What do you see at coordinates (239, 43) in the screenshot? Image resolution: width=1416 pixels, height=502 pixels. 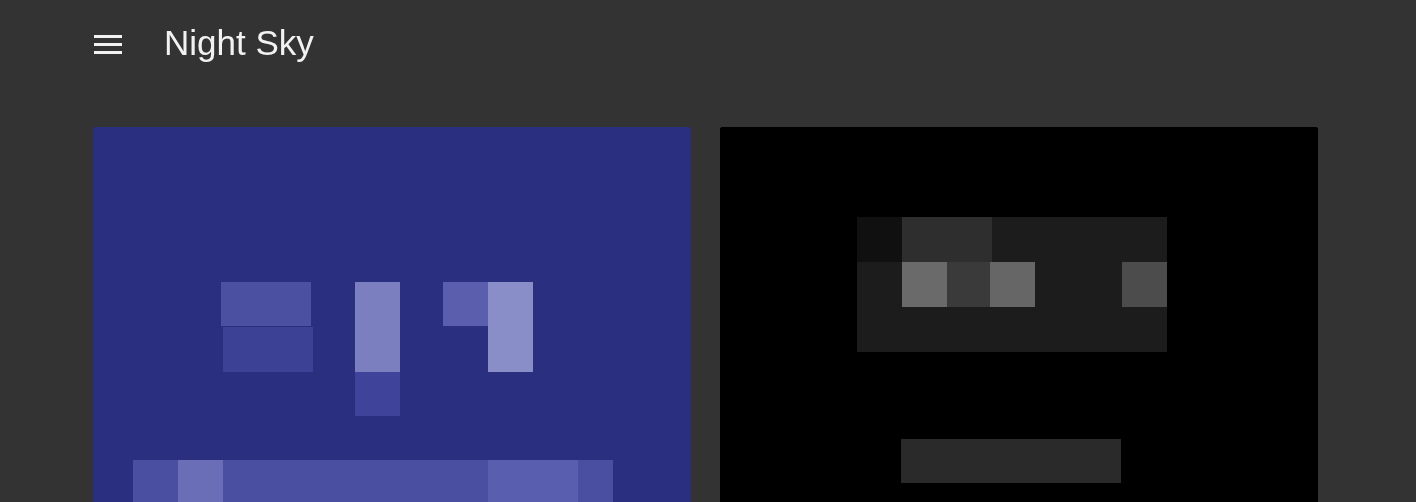 I see `app-title: Night Sky` at bounding box center [239, 43].